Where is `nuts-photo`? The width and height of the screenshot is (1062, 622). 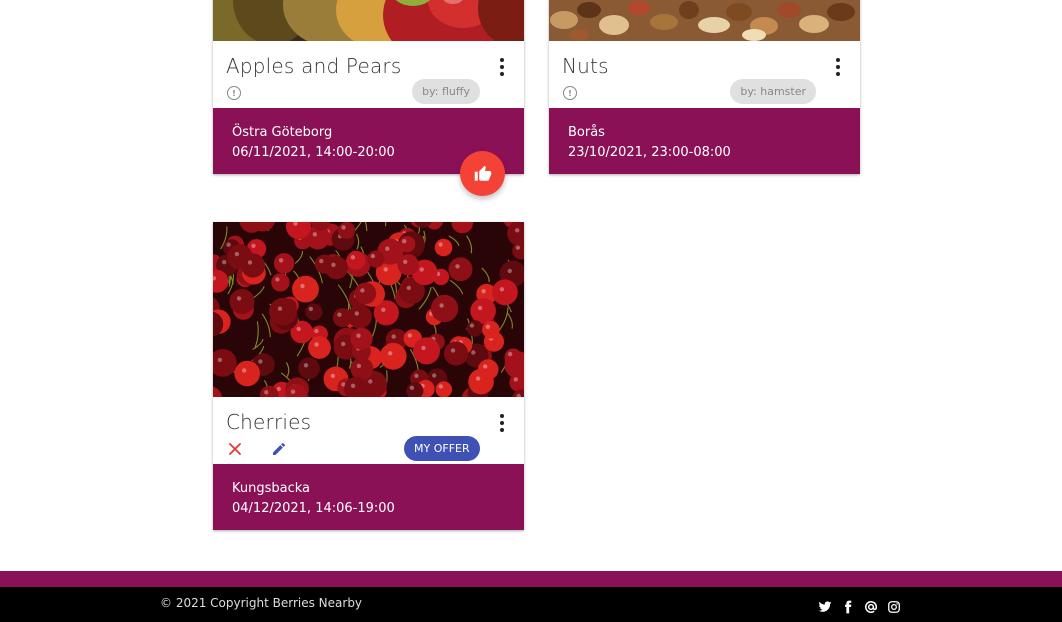 nuts-photo is located at coordinates (704, 20).